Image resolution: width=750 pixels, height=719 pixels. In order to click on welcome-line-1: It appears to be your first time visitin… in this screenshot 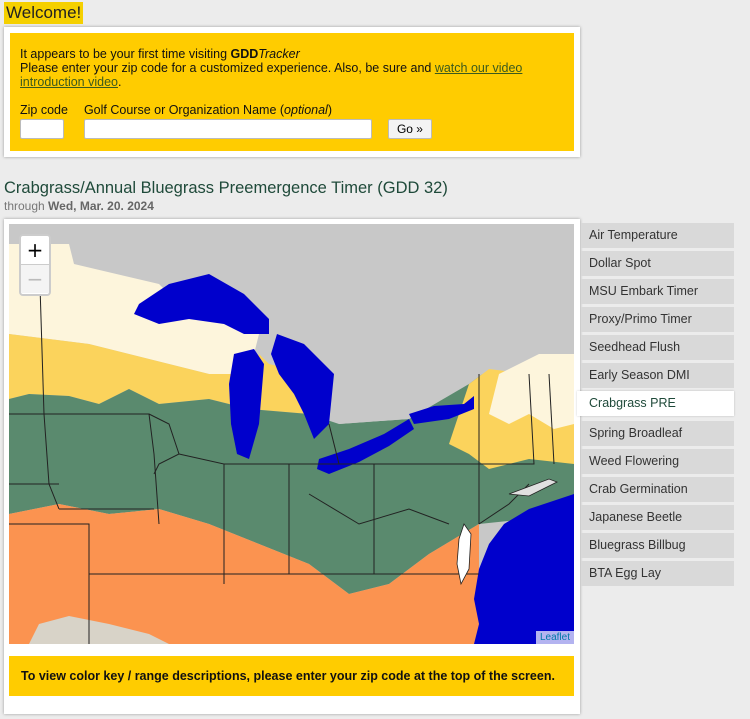, I will do `click(292, 54)`.